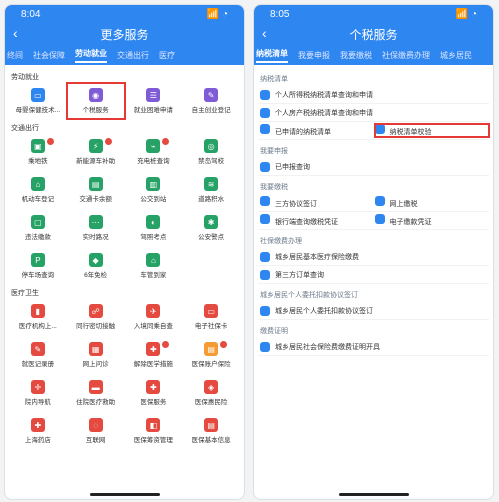  I want to click on list-item: 个人房产税纳税清单查询和申请, so click(373, 113).